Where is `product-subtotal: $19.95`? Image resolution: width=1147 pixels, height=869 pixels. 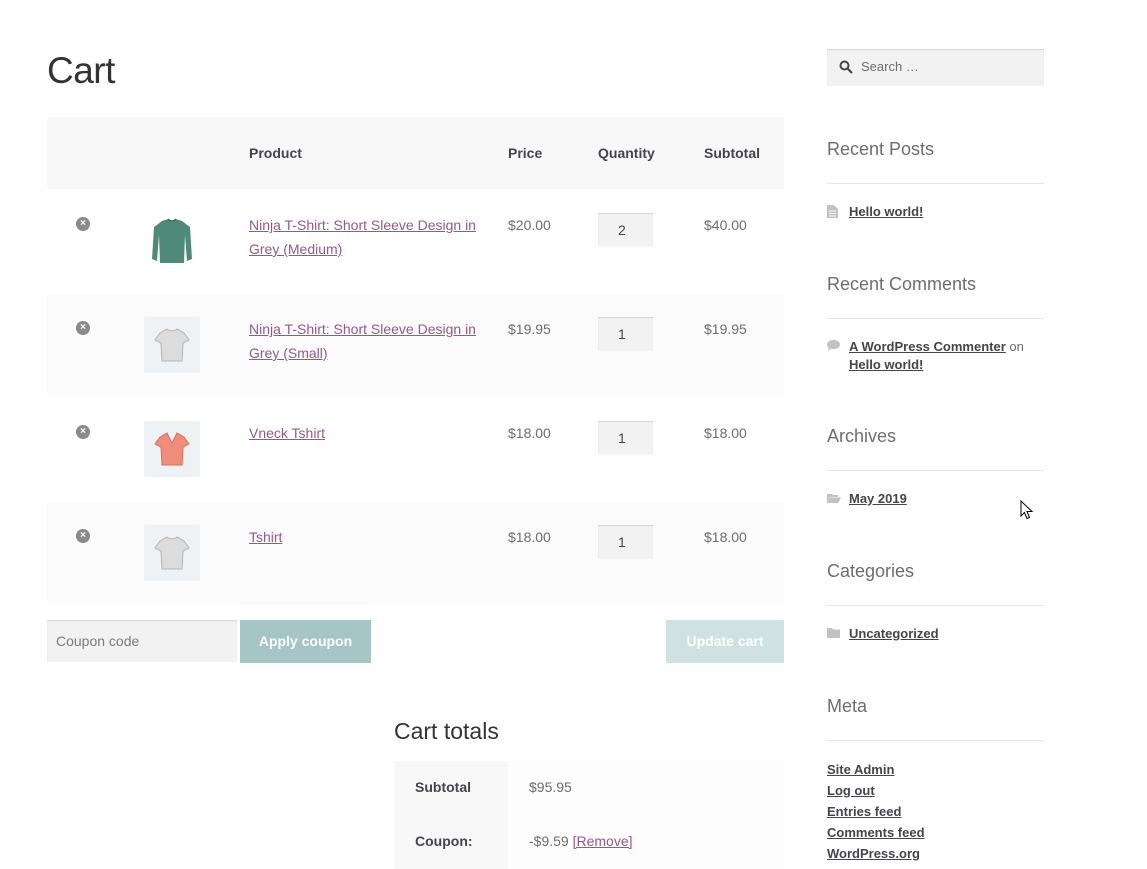
product-subtotal: $19.95 is located at coordinates (725, 329).